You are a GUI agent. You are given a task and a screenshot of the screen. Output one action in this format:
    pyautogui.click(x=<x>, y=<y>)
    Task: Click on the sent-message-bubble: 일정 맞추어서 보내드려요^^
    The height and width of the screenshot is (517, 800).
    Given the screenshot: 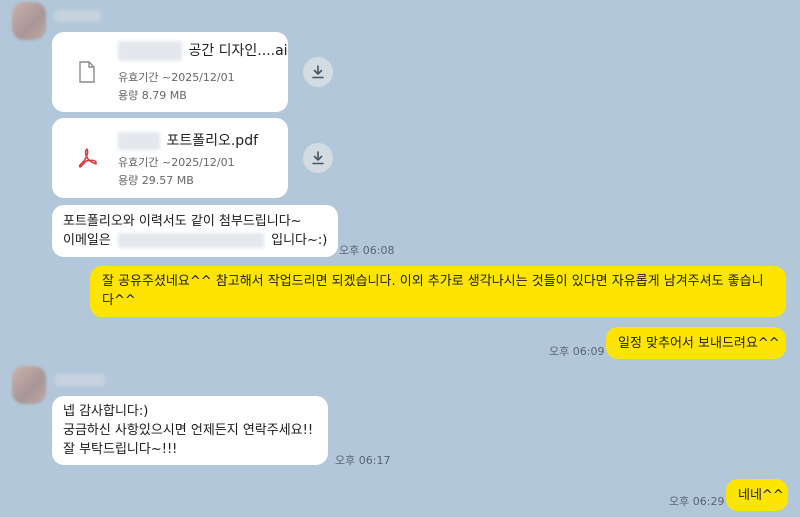 What is the action you would take?
    pyautogui.click(x=696, y=343)
    